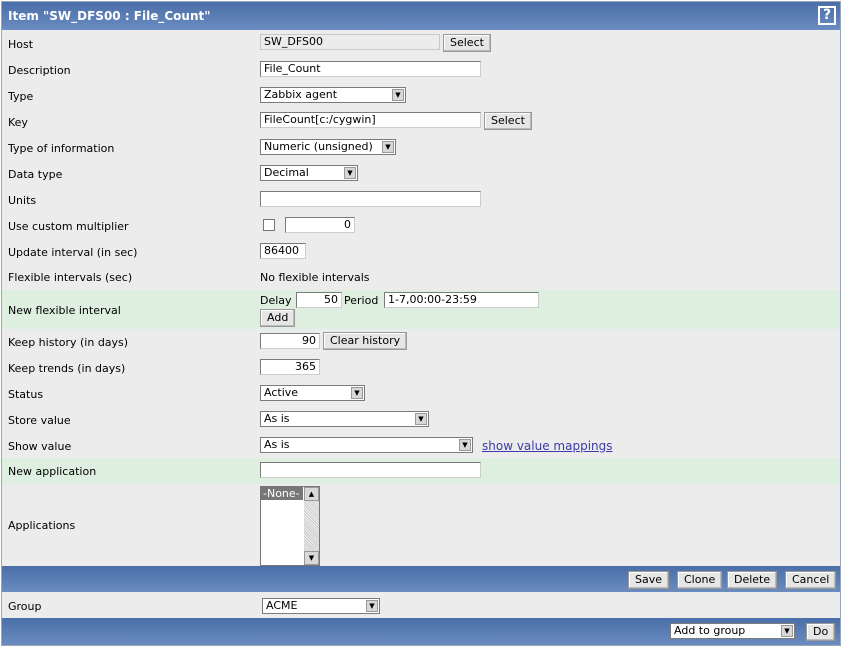 The width and height of the screenshot is (842, 647). What do you see at coordinates (42, 525) in the screenshot?
I see `applications-label: Applications` at bounding box center [42, 525].